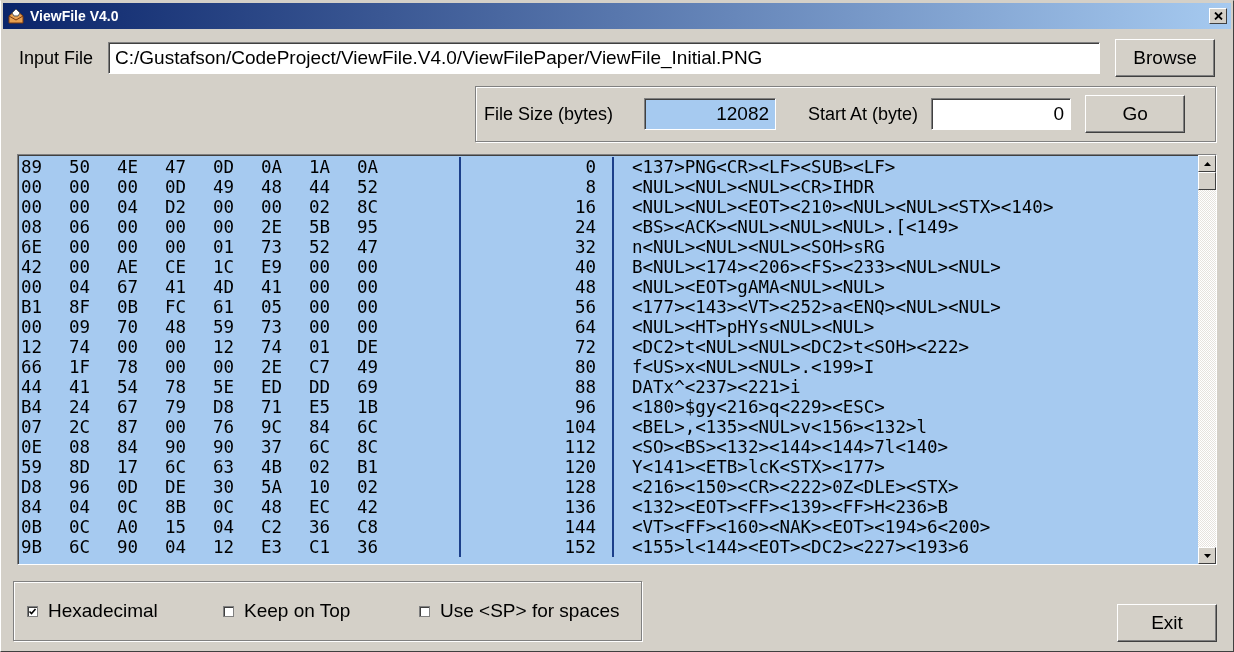  What do you see at coordinates (320, 387) in the screenshot?
I see `hex-byte: DD` at bounding box center [320, 387].